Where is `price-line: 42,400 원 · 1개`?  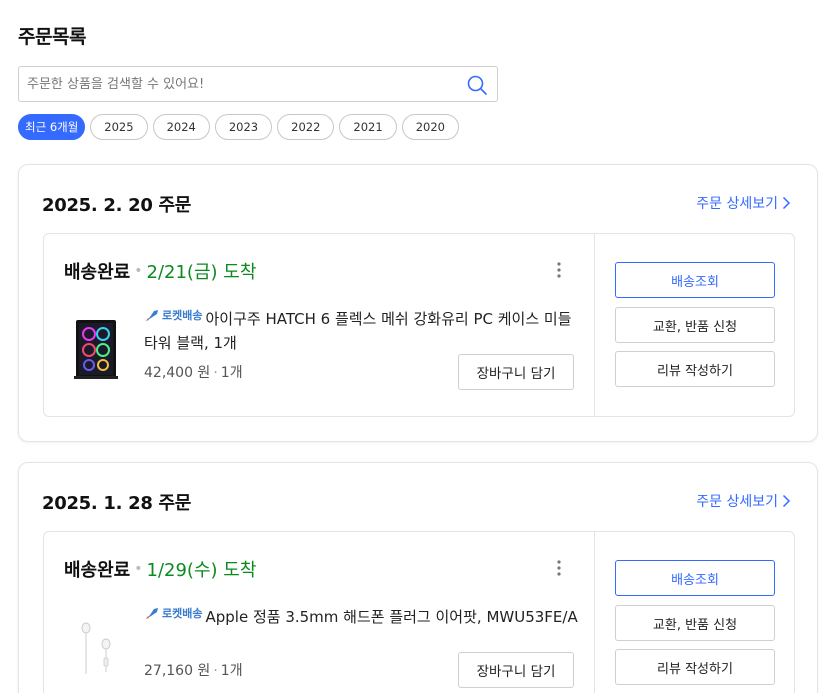 price-line: 42,400 원 · 1개 is located at coordinates (193, 372).